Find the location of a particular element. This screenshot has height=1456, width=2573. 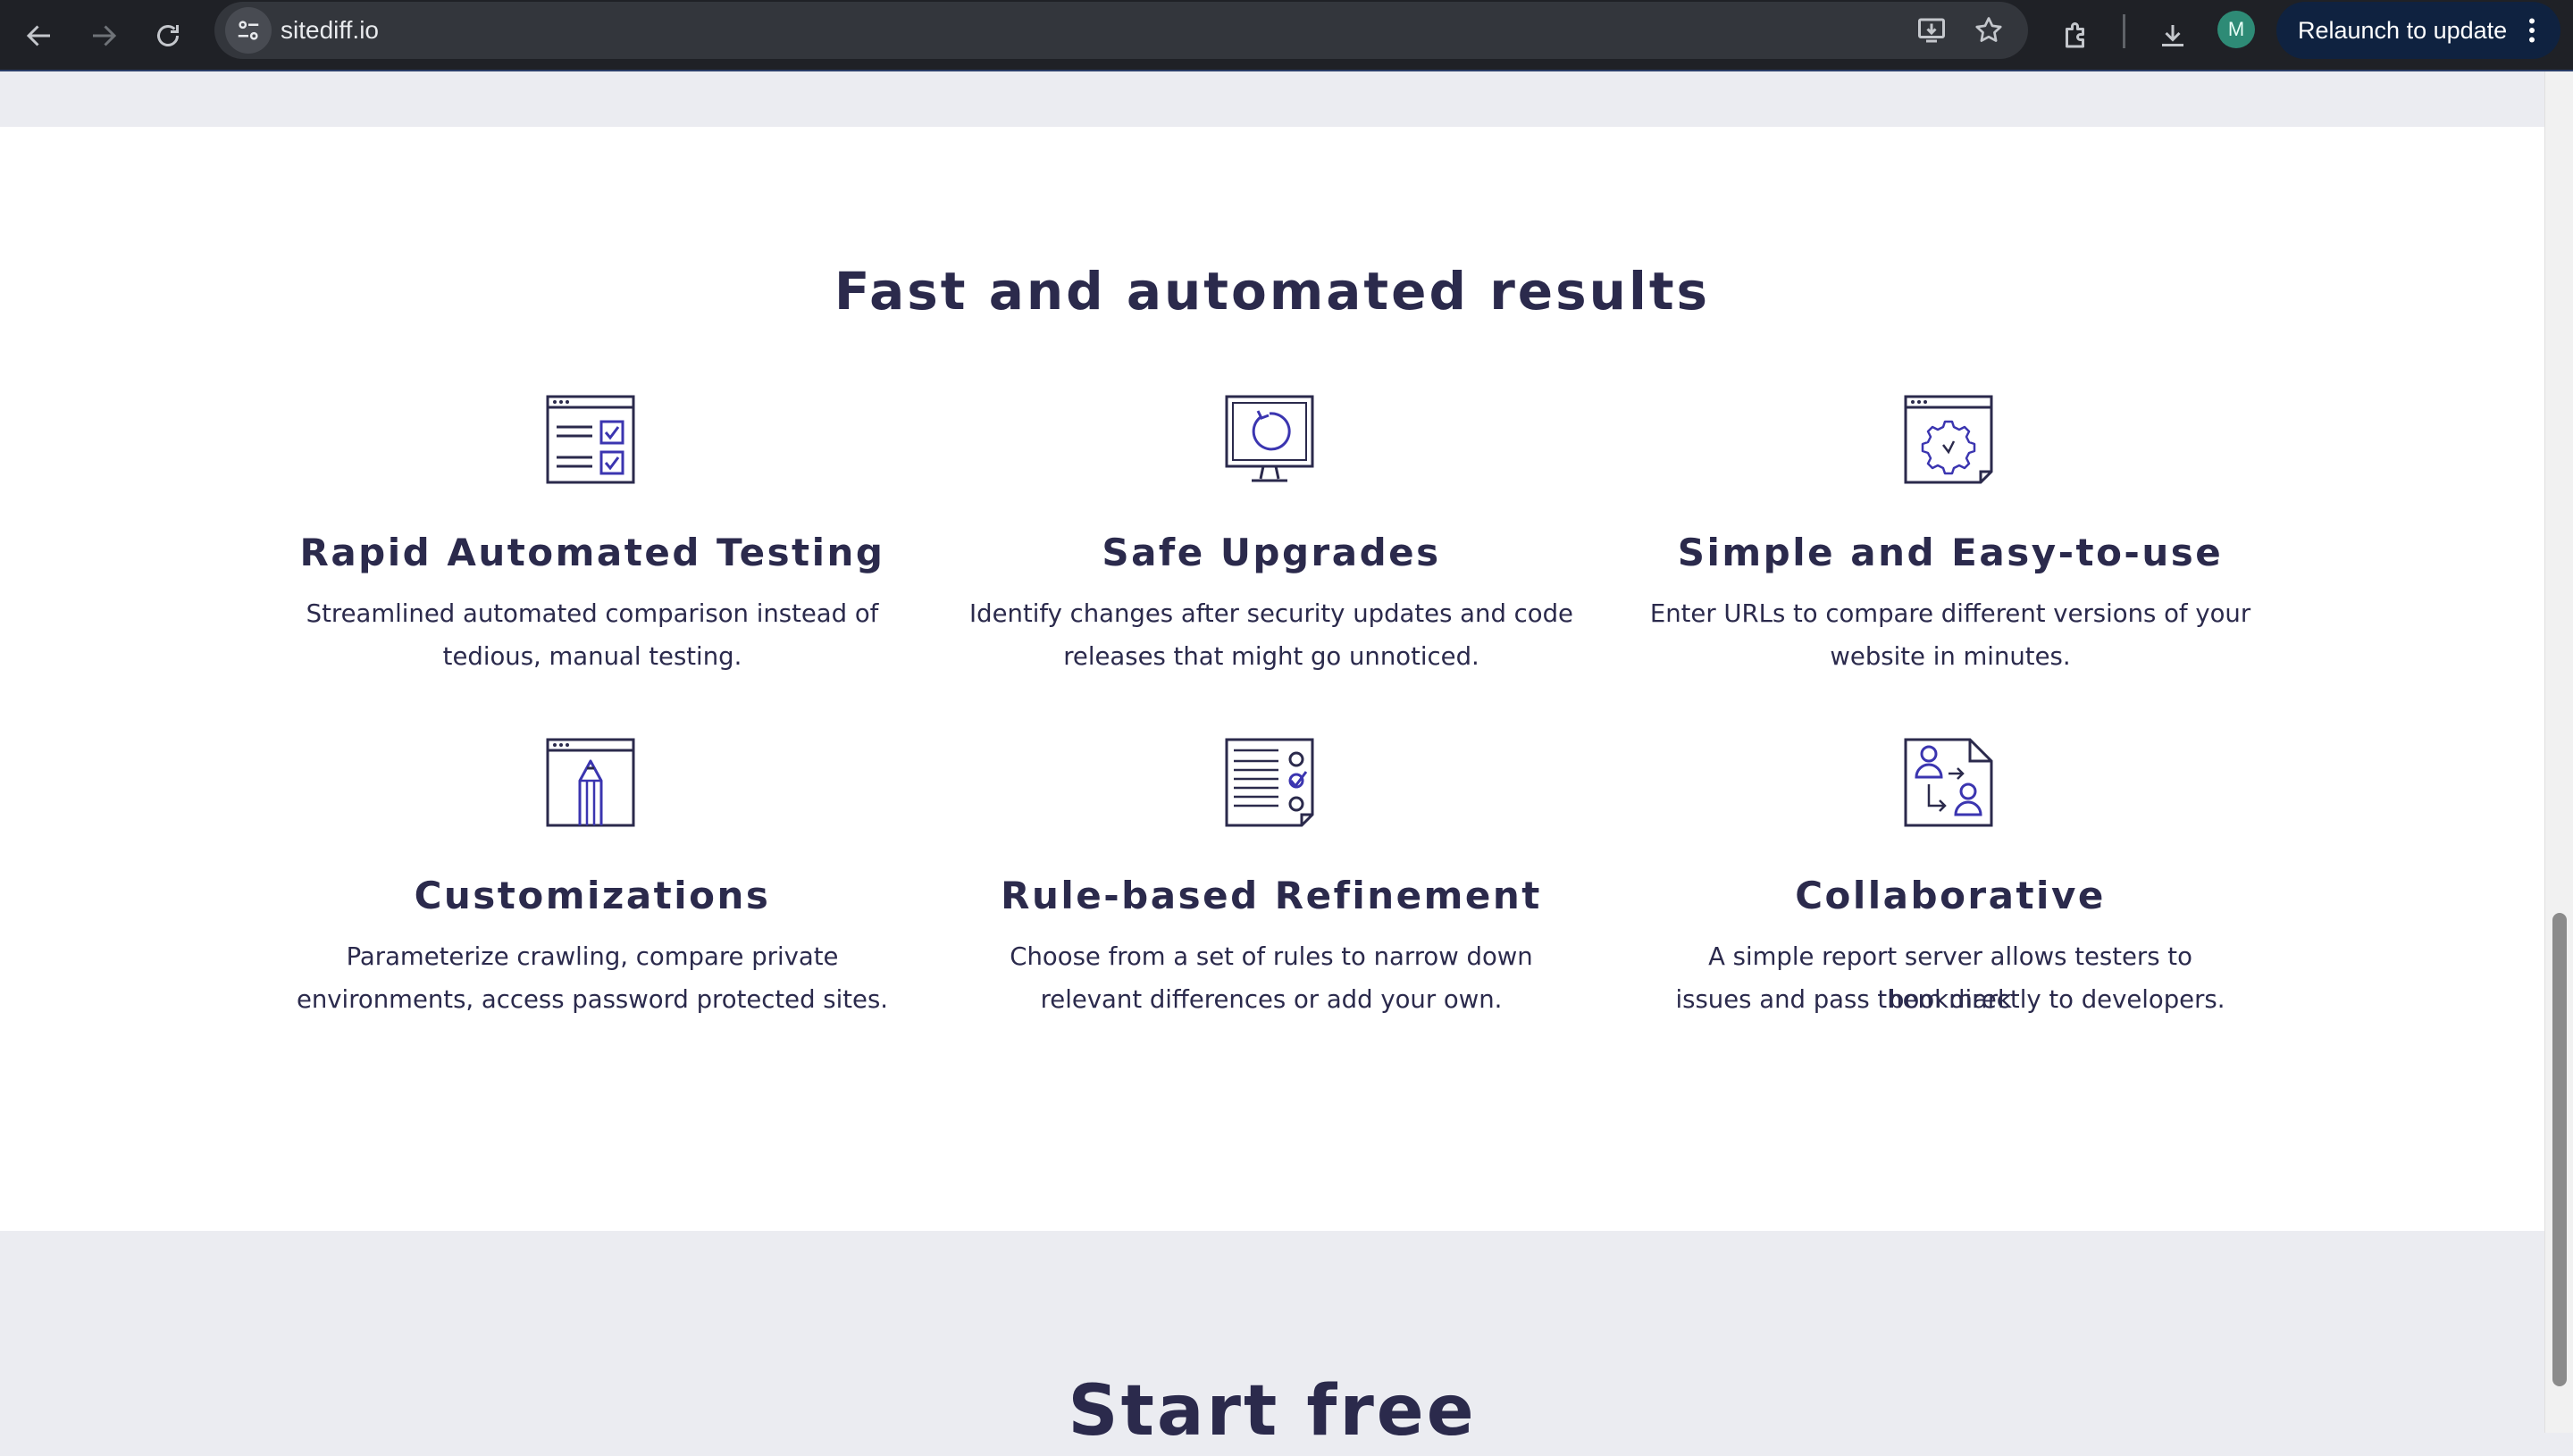

browser-toolbar: sitediff.io M Relaunch to update is located at coordinates (1286, 35).